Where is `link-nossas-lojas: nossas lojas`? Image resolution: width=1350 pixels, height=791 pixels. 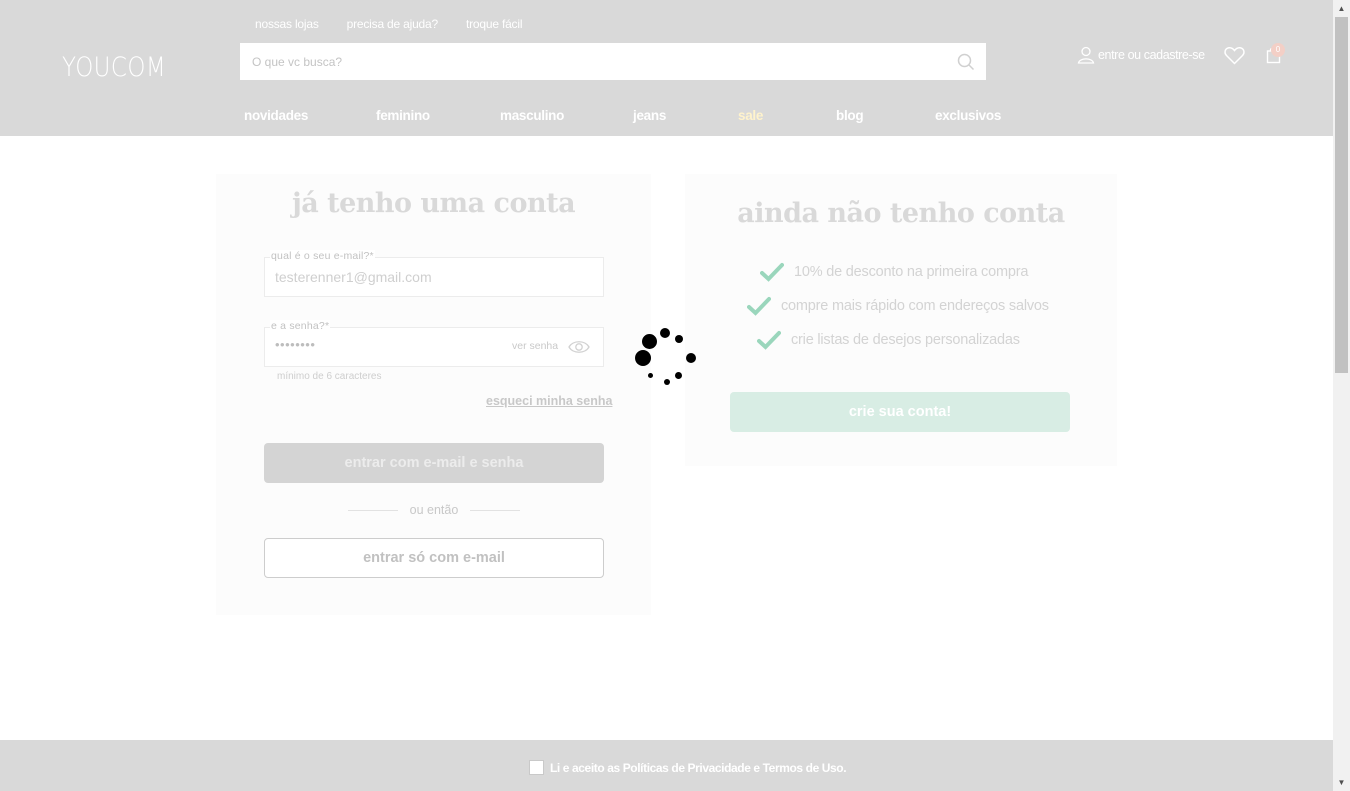 link-nossas-lojas: nossas lojas is located at coordinates (287, 24).